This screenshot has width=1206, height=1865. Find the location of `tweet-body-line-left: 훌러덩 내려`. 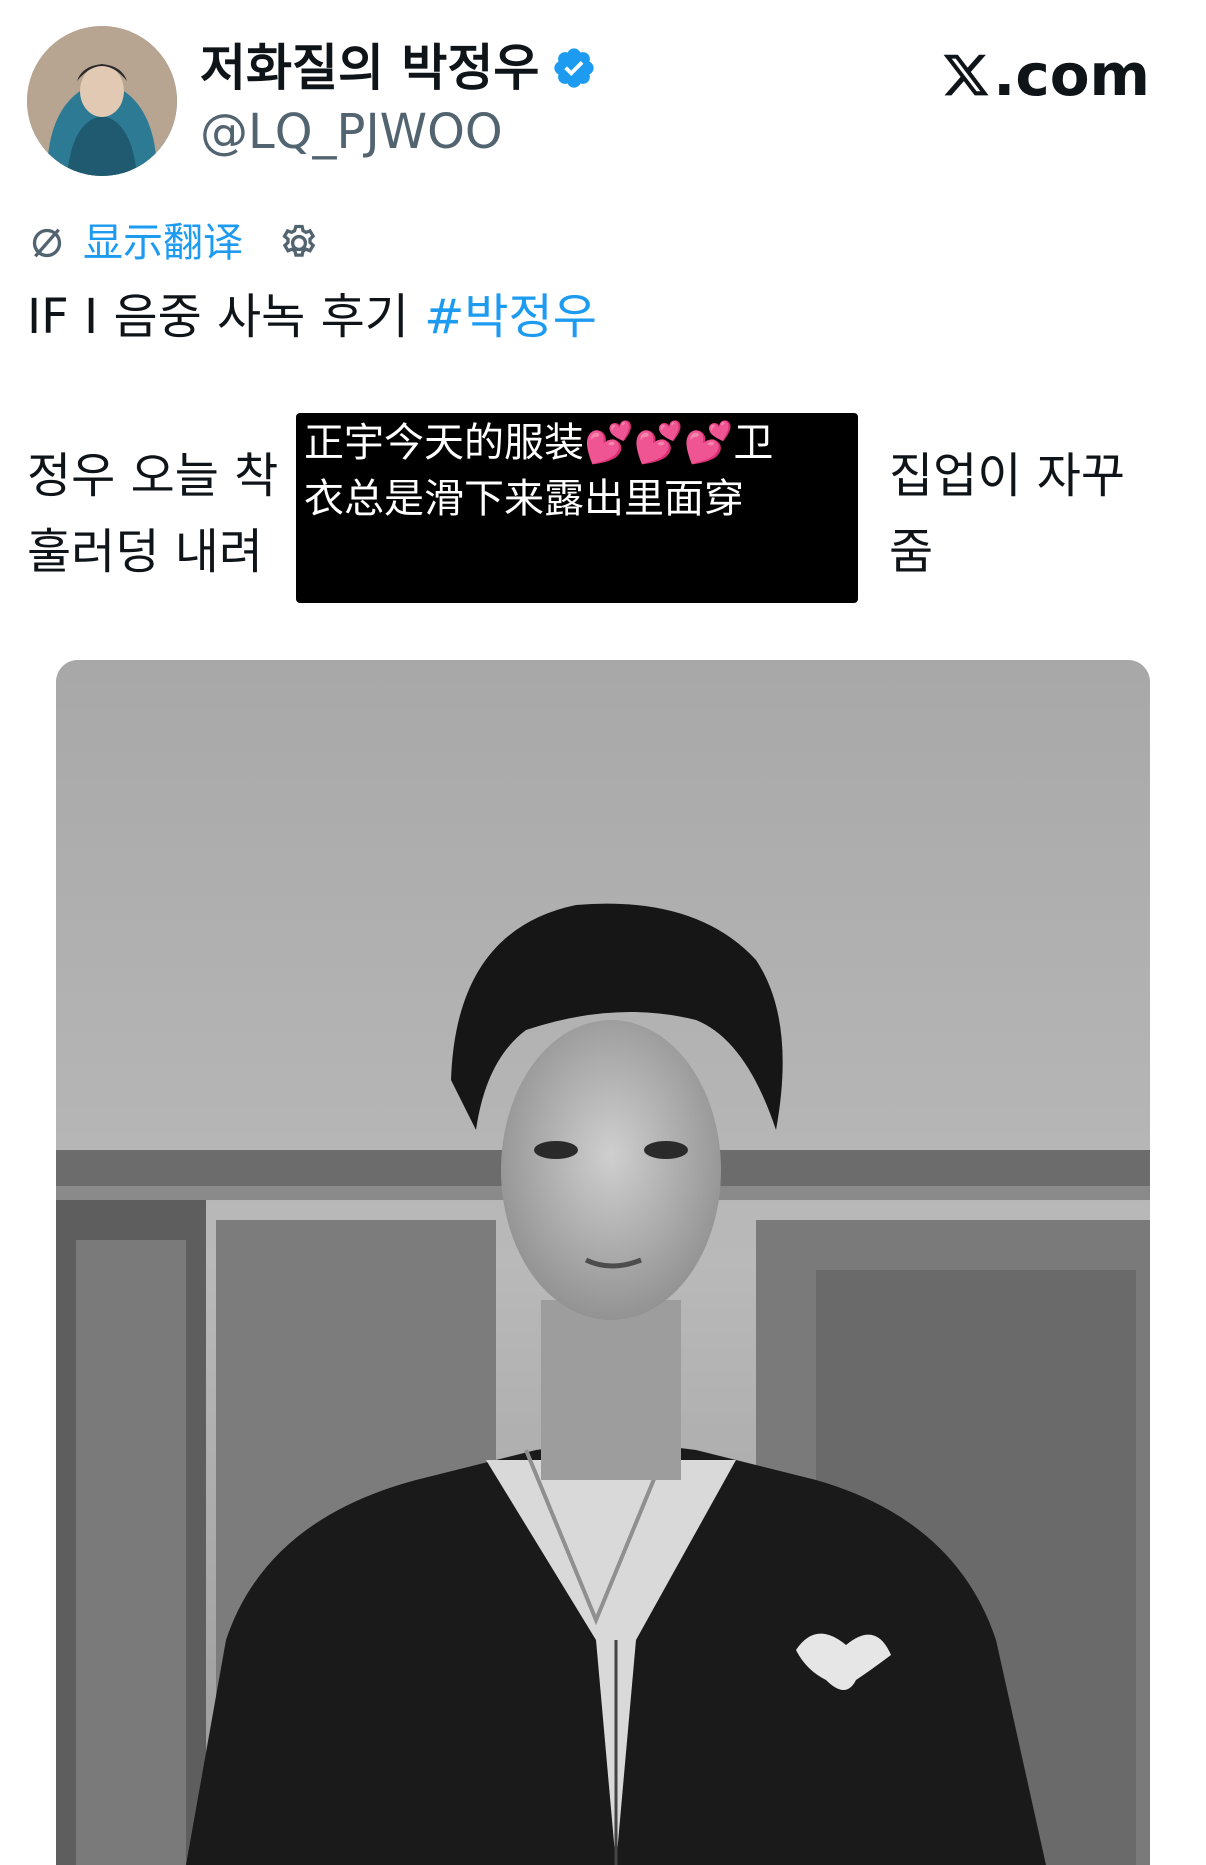

tweet-body-line-left: 훌러덩 내려 is located at coordinates (145, 552).